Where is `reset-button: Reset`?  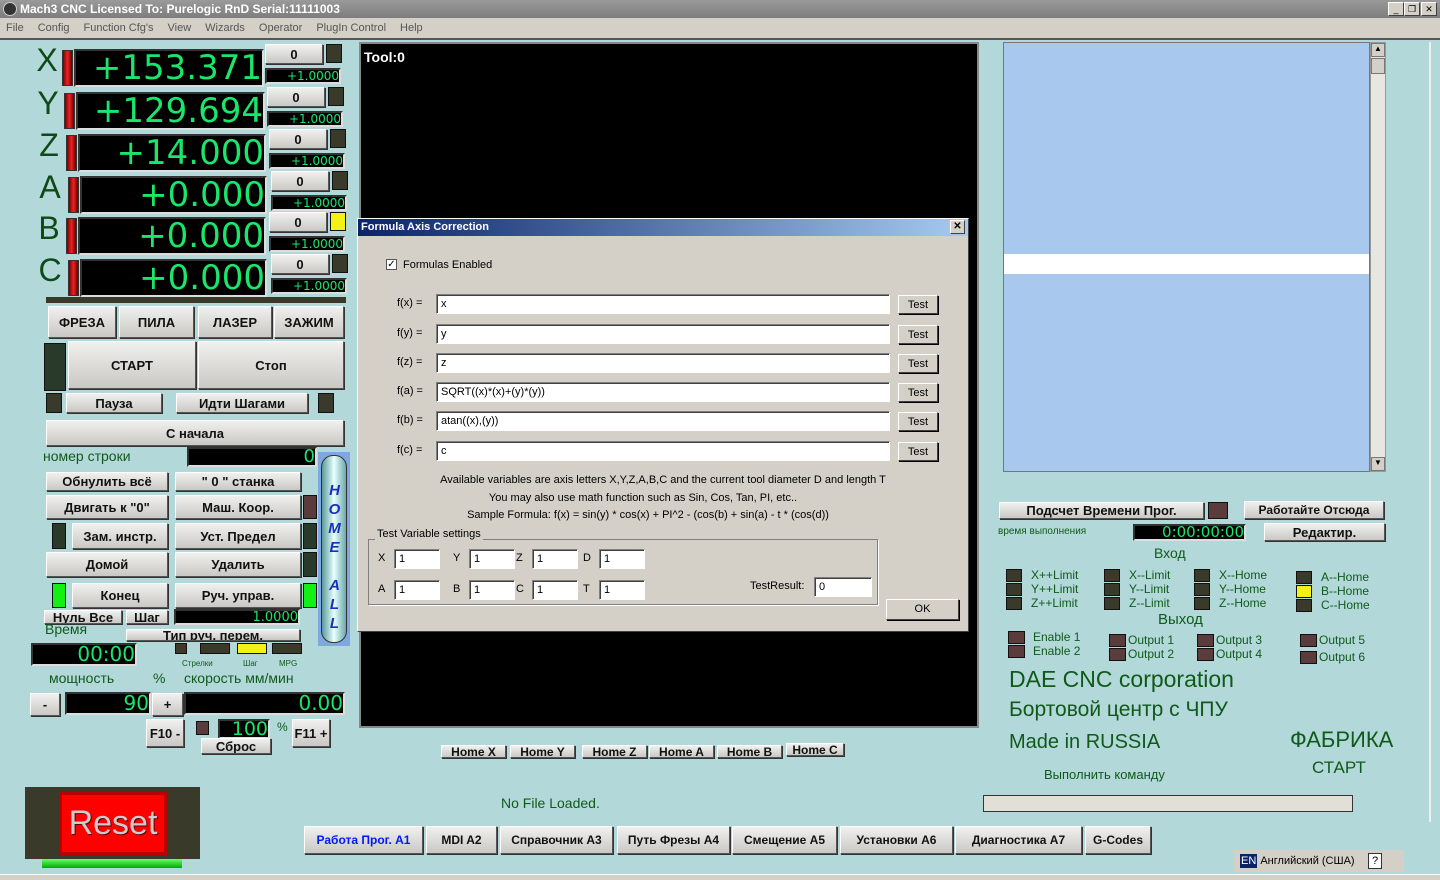 reset-button: Reset is located at coordinates (113, 823).